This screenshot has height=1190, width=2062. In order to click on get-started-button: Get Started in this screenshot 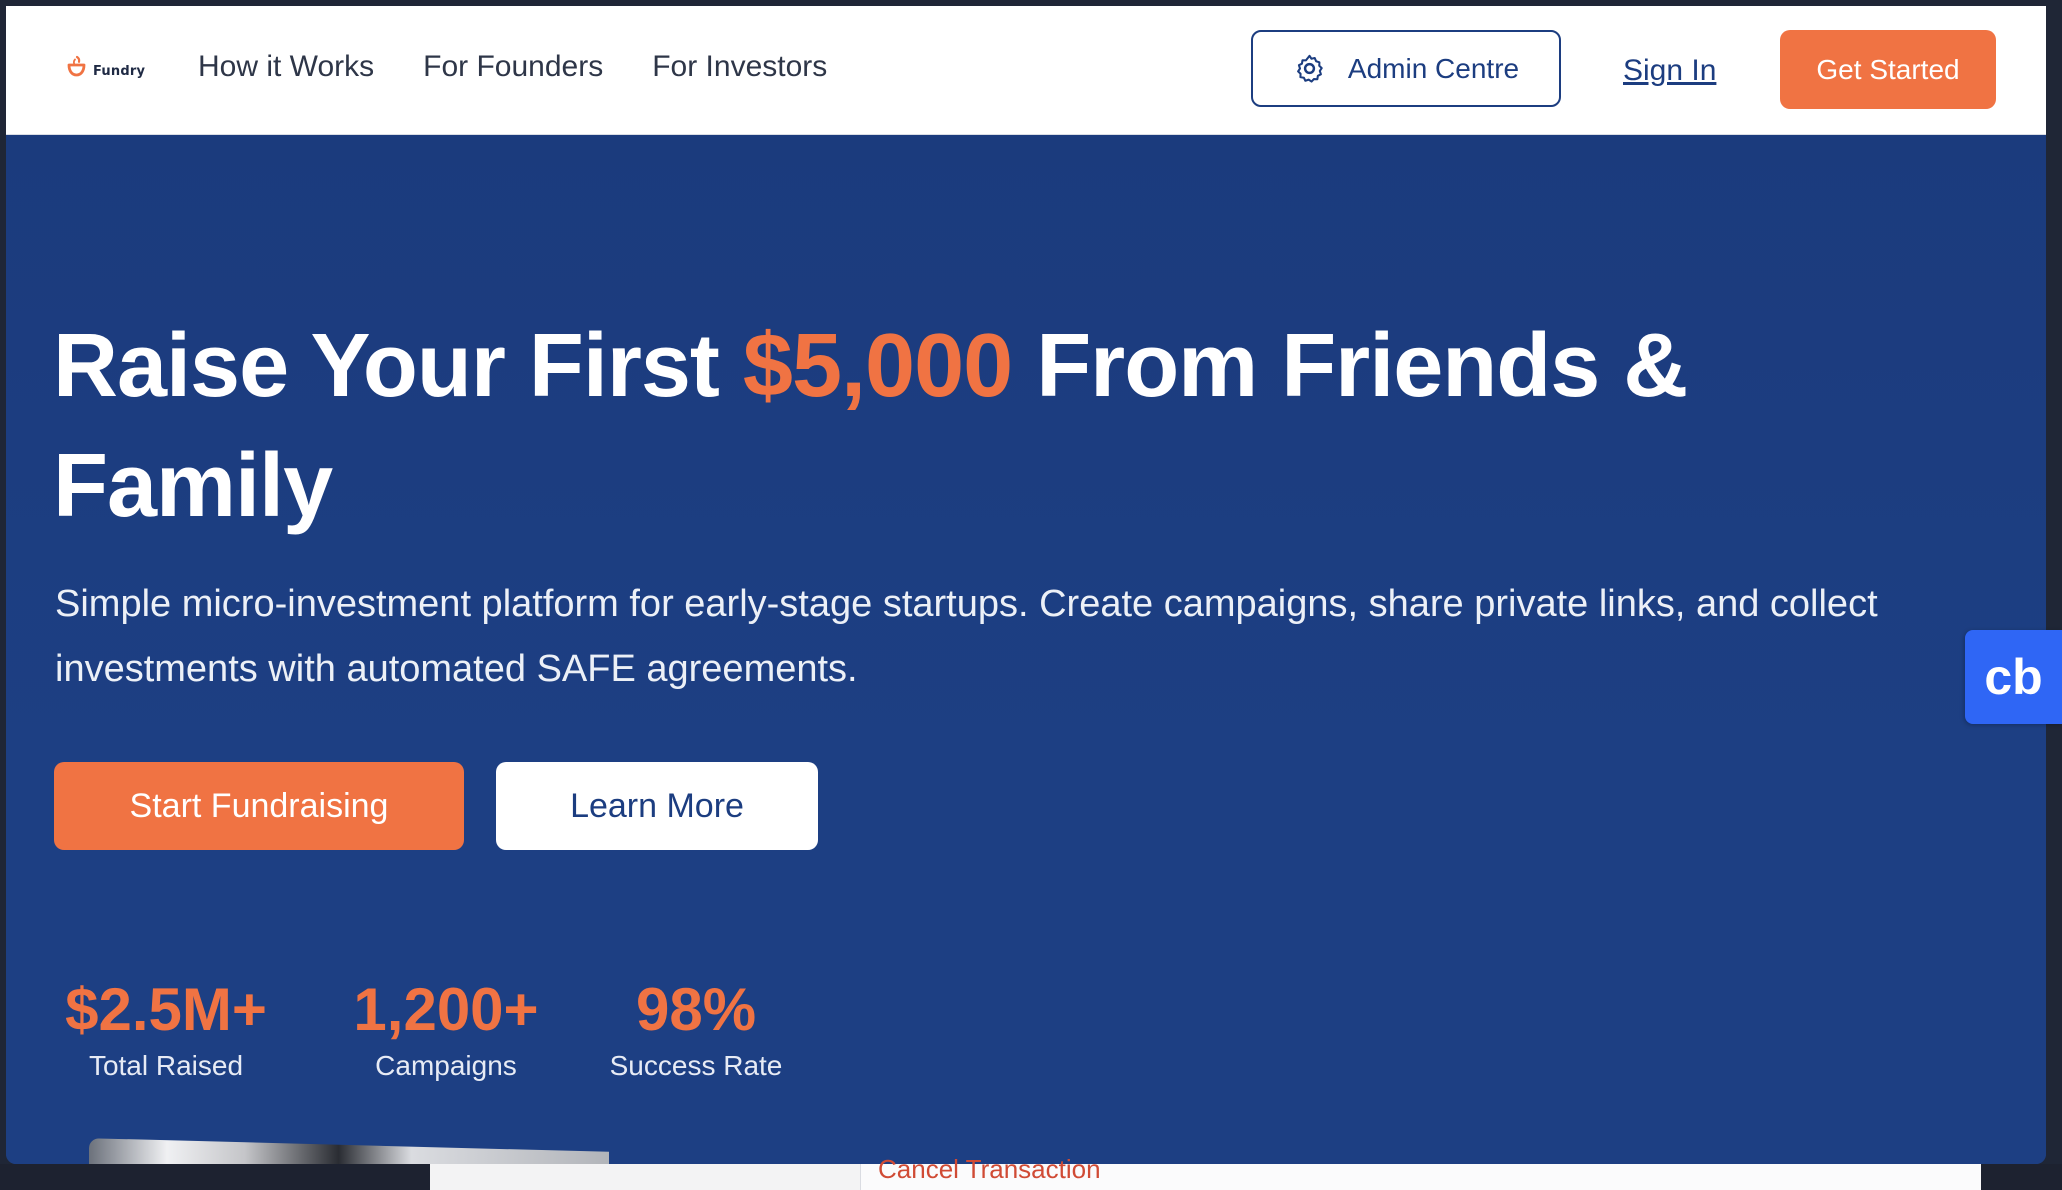, I will do `click(1888, 69)`.